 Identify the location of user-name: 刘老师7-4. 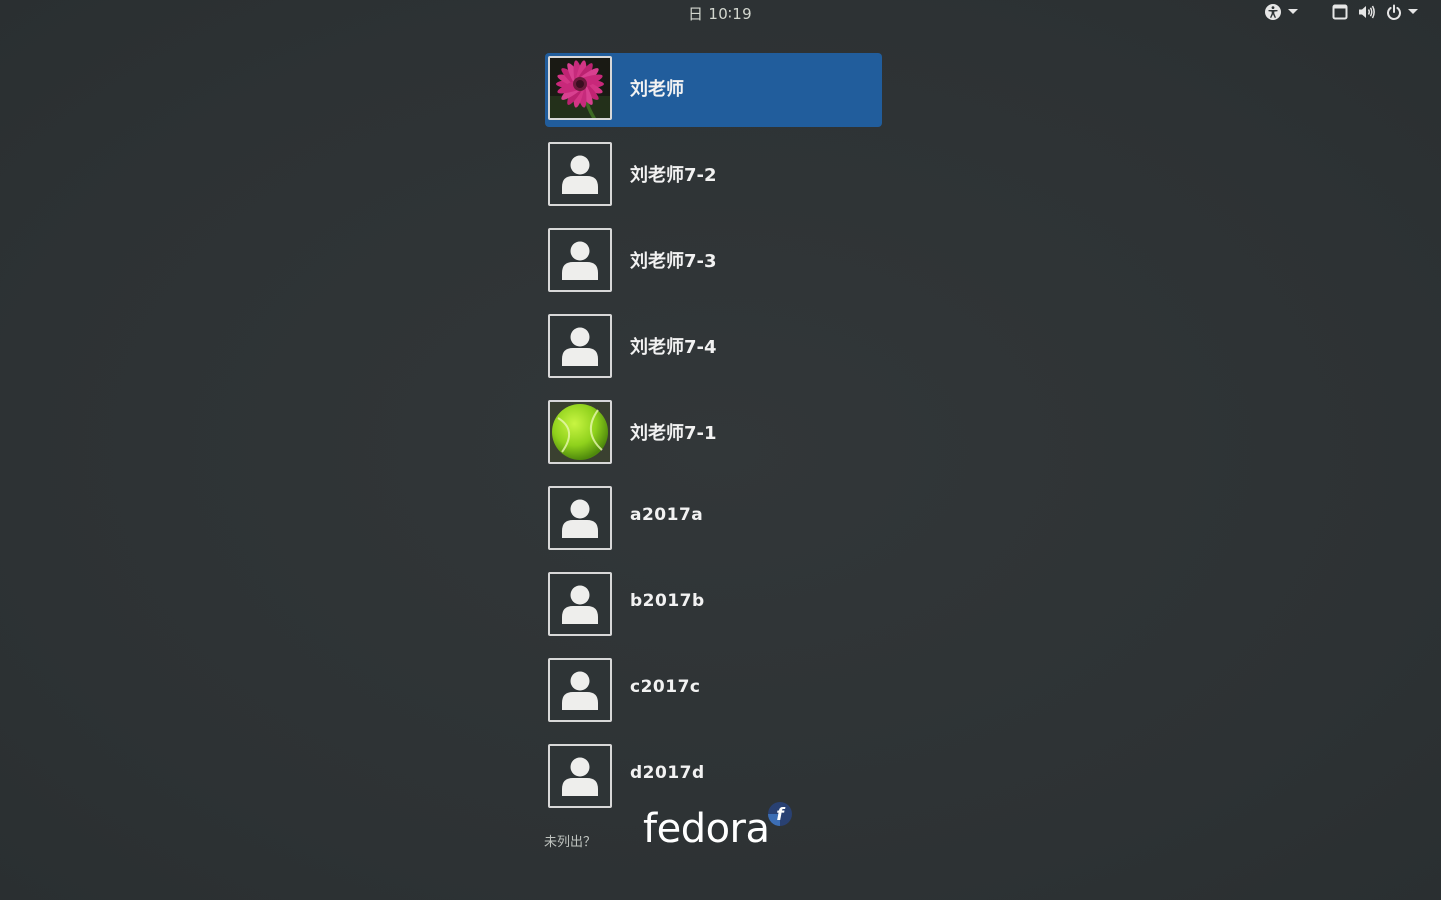
(673, 347).